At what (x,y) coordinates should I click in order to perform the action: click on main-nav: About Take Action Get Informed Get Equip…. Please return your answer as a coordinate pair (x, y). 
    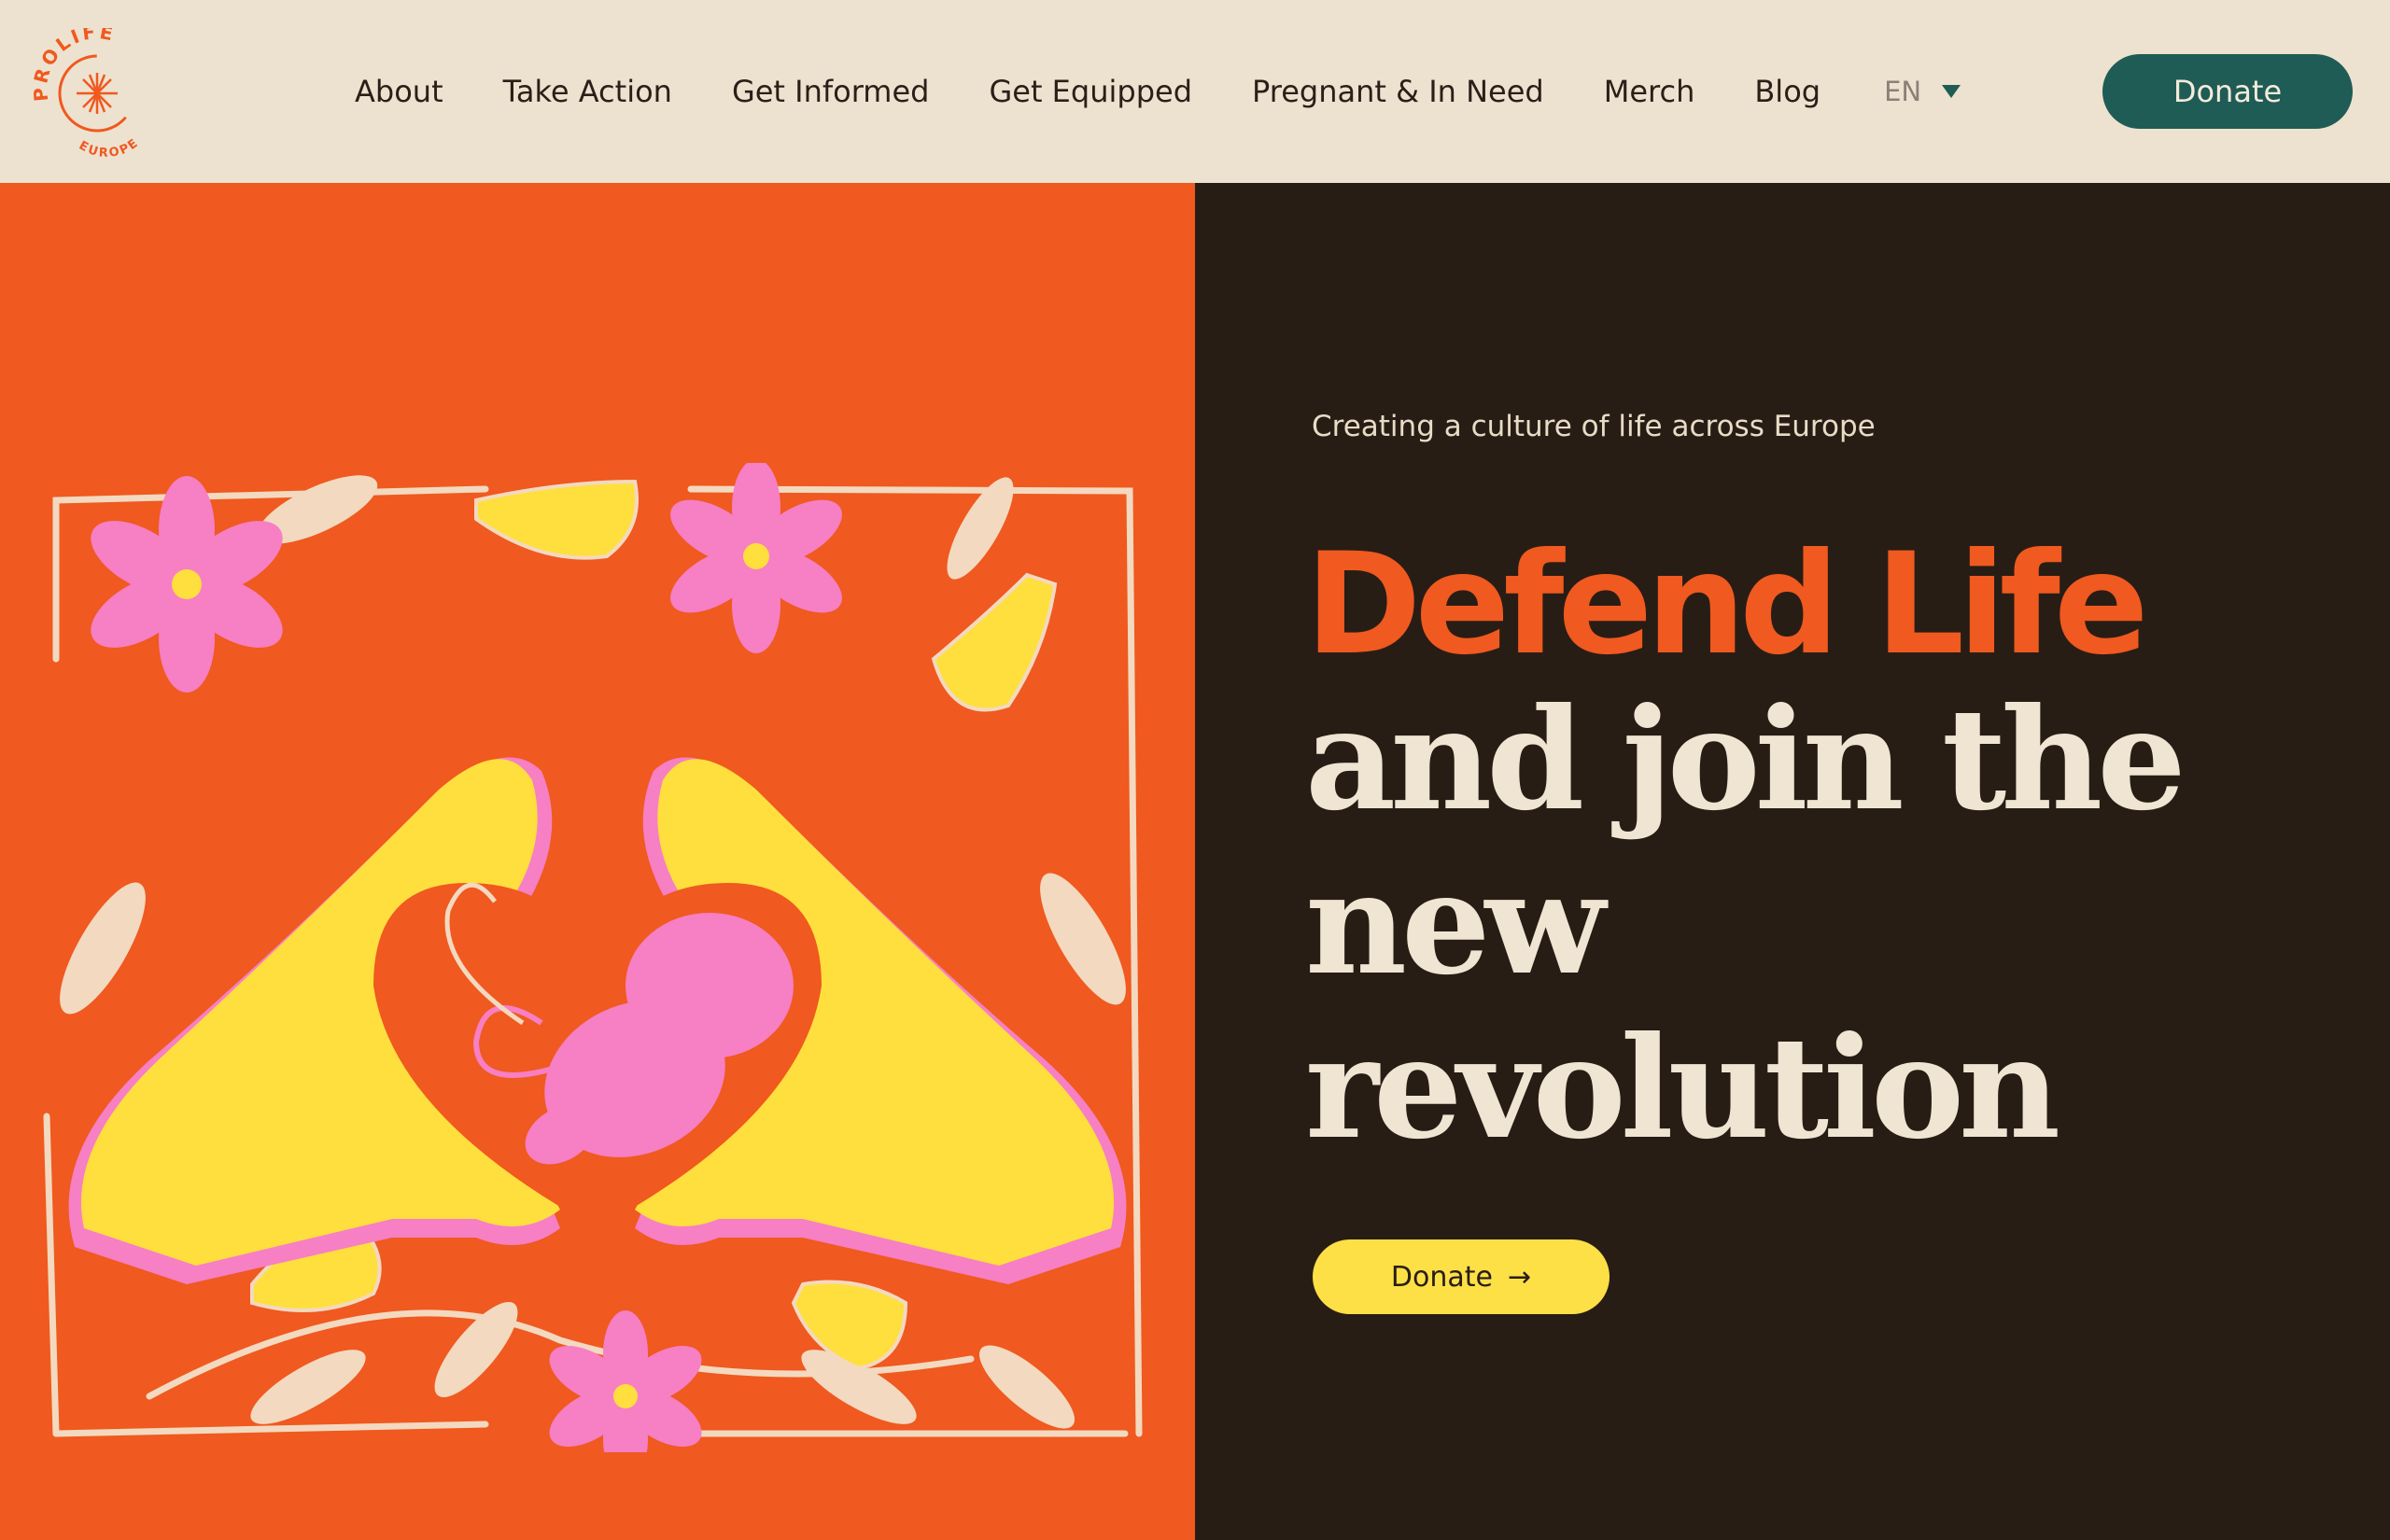
    Looking at the image, I should click on (1158, 91).